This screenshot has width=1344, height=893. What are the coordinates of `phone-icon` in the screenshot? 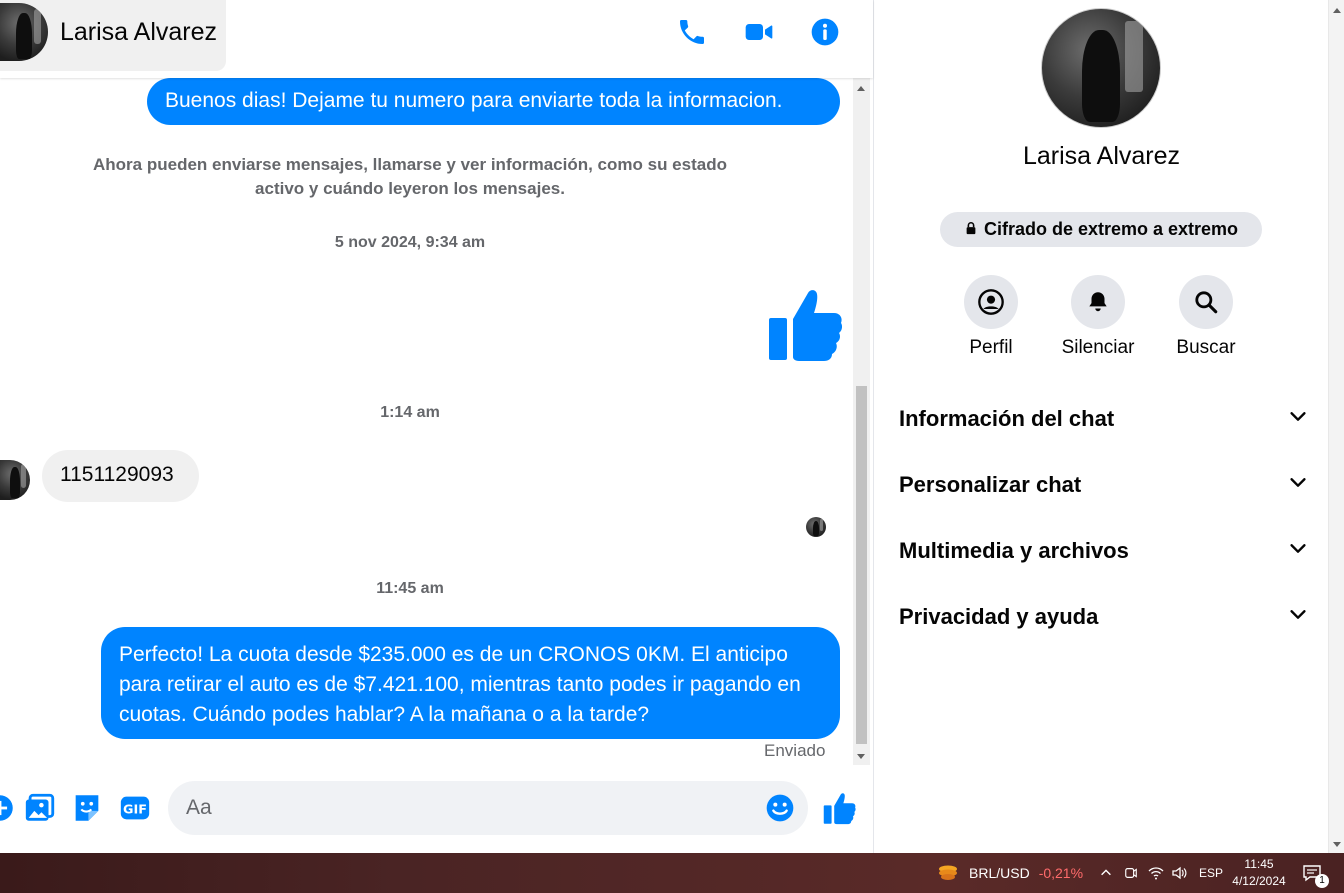 It's located at (692, 32).